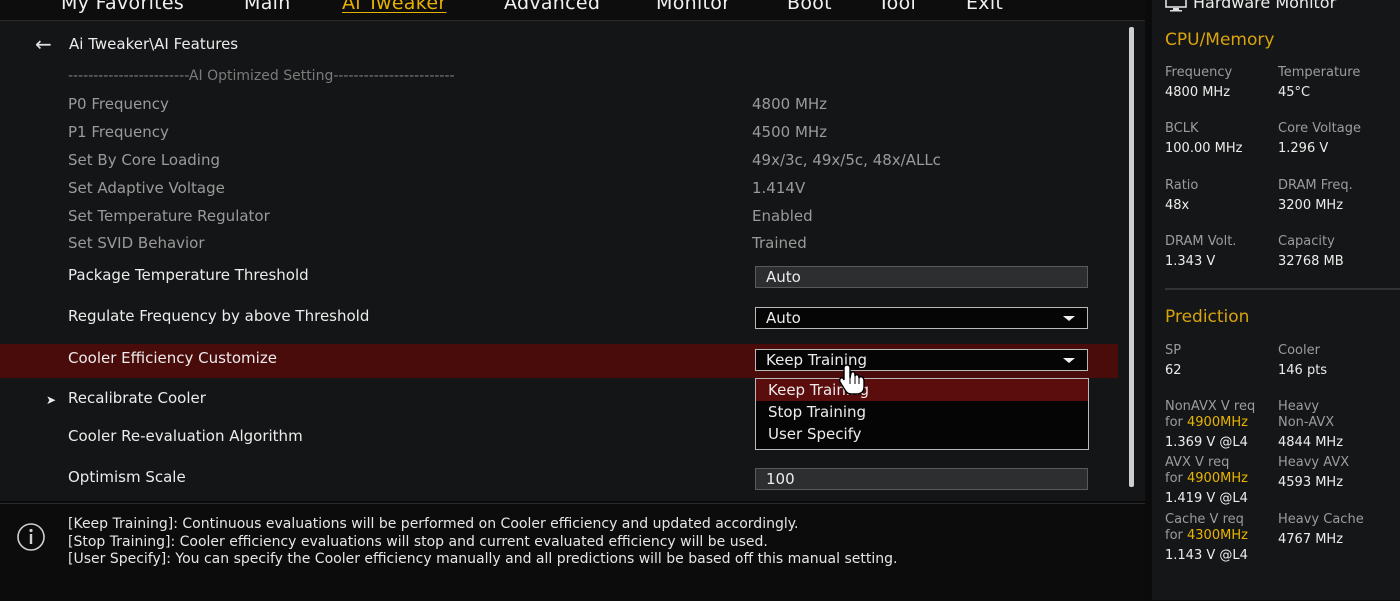 The height and width of the screenshot is (601, 1400). Describe the element at coordinates (559, 480) in the screenshot. I see `setting-optimism-scale: Optimism Scale 100` at that location.